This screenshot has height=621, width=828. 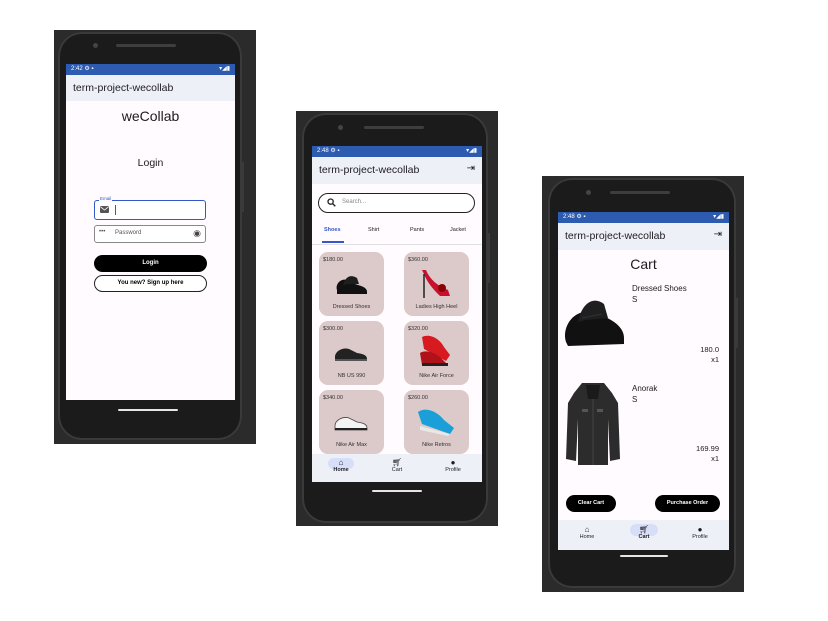 I want to click on cart-item: Dressed Shoes S 180.0 x1, so click(x=643, y=326).